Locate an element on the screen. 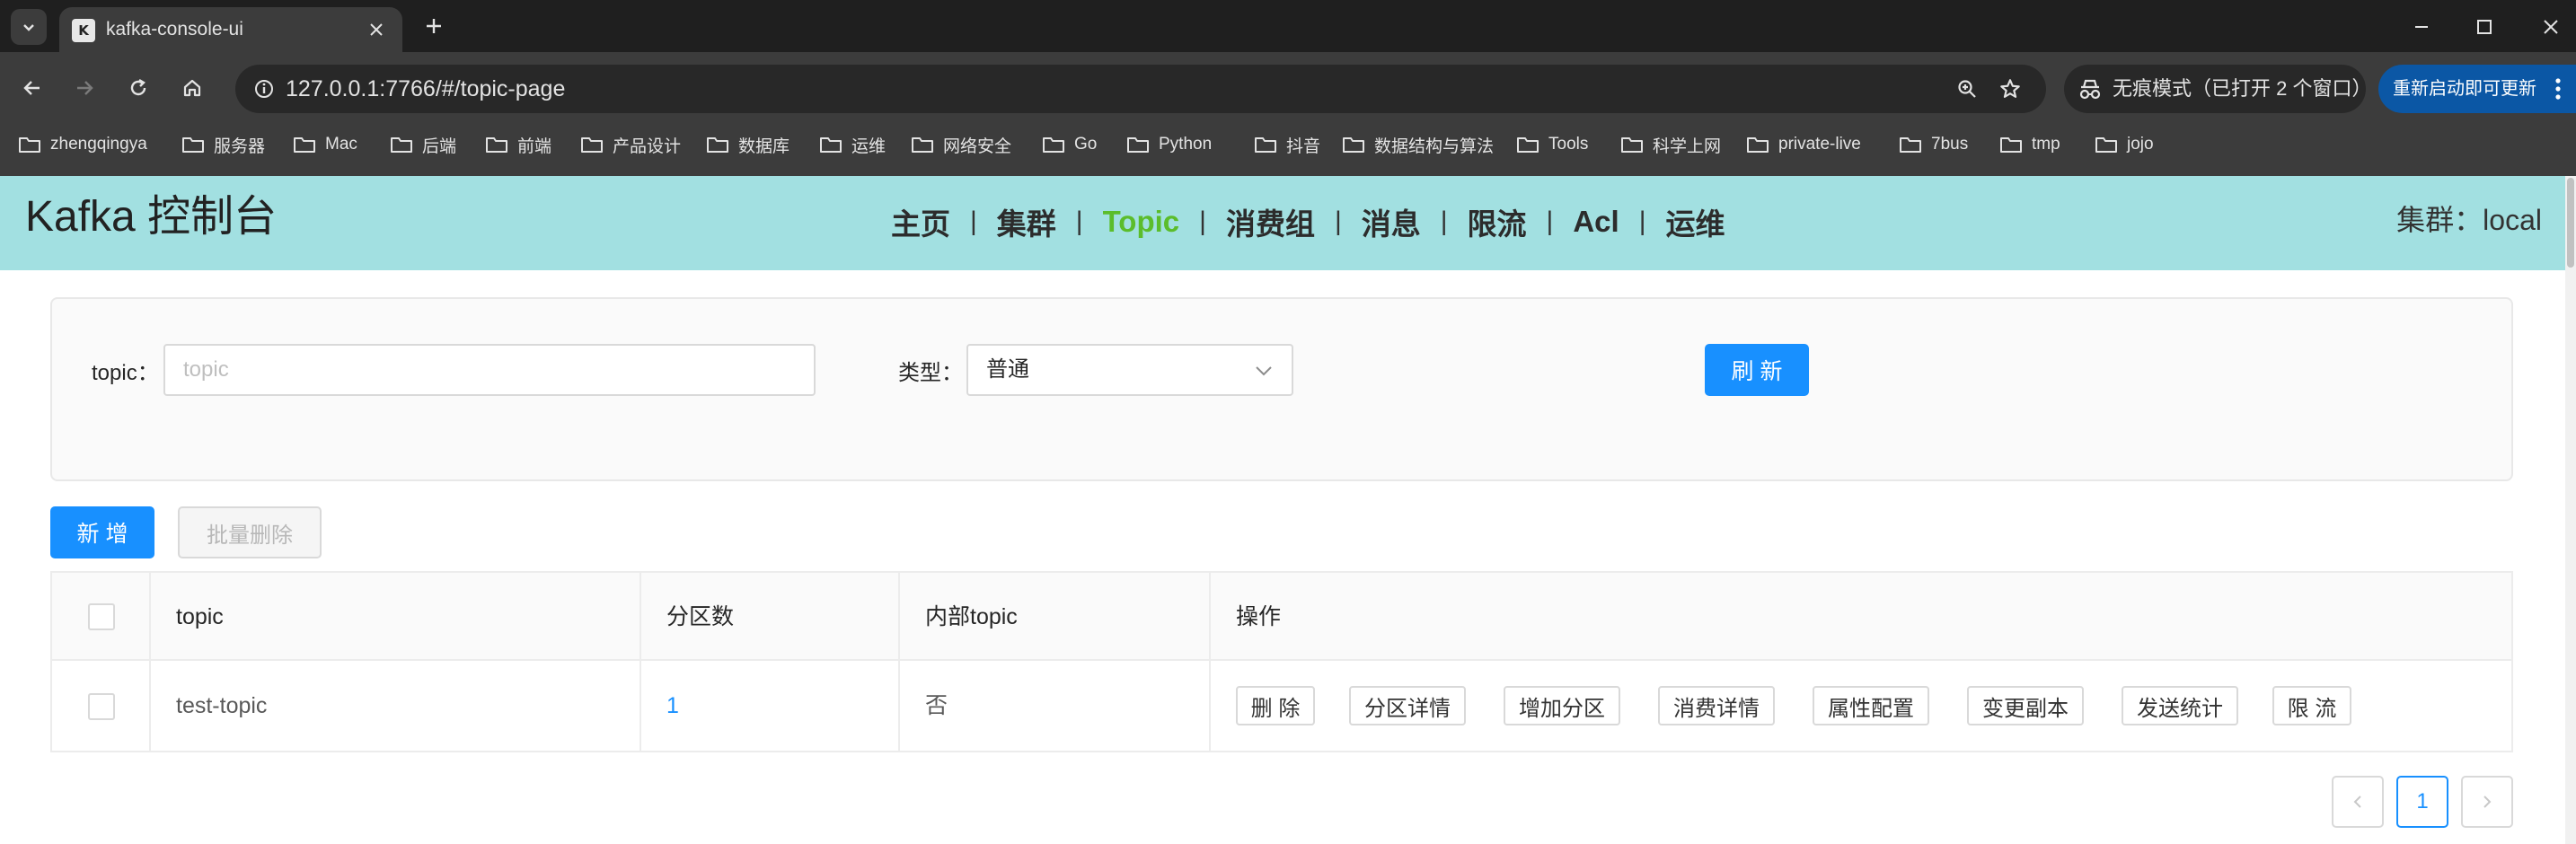  maximize-icon is located at coordinates (2484, 27).